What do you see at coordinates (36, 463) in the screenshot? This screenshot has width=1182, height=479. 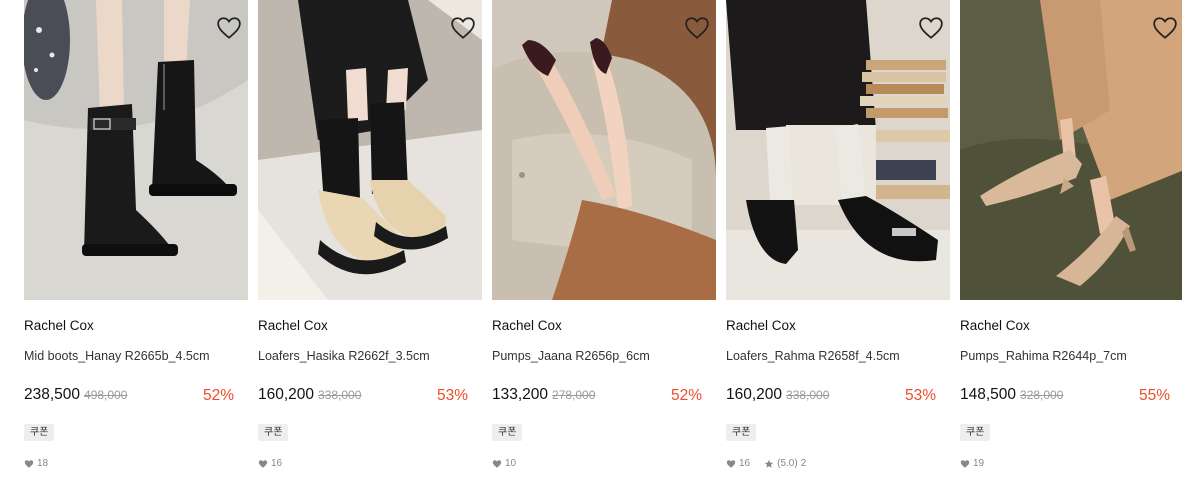 I see `product-meta: 18` at bounding box center [36, 463].